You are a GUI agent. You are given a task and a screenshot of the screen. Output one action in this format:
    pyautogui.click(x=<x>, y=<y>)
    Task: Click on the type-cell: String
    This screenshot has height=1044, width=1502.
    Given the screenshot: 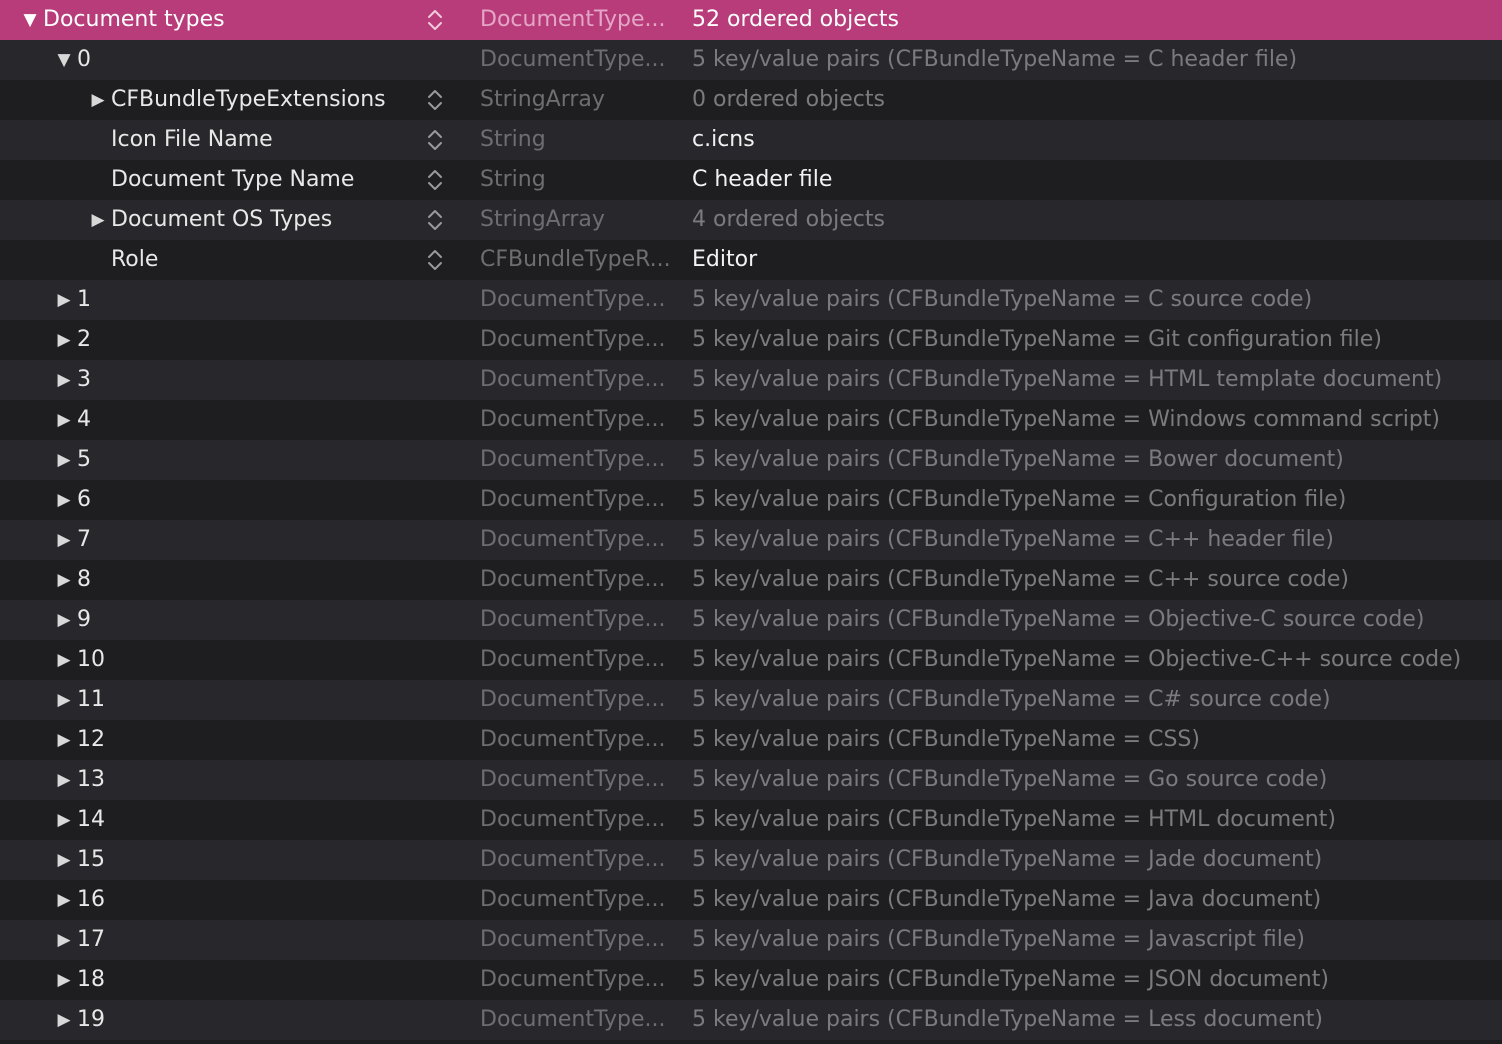 What is the action you would take?
    pyautogui.click(x=577, y=180)
    